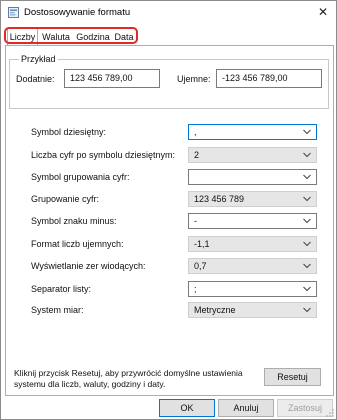 The image size is (337, 420). What do you see at coordinates (22, 36) in the screenshot?
I see `tab-liczby: Liczby` at bounding box center [22, 36].